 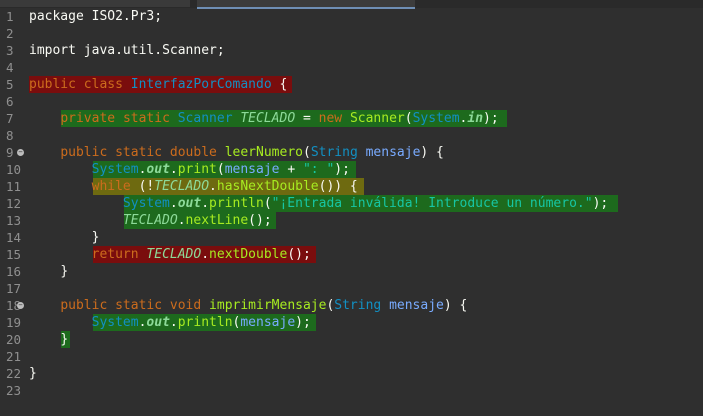 What do you see at coordinates (127, 16) in the screenshot?
I see `code-token: ISO2.Pr3;` at bounding box center [127, 16].